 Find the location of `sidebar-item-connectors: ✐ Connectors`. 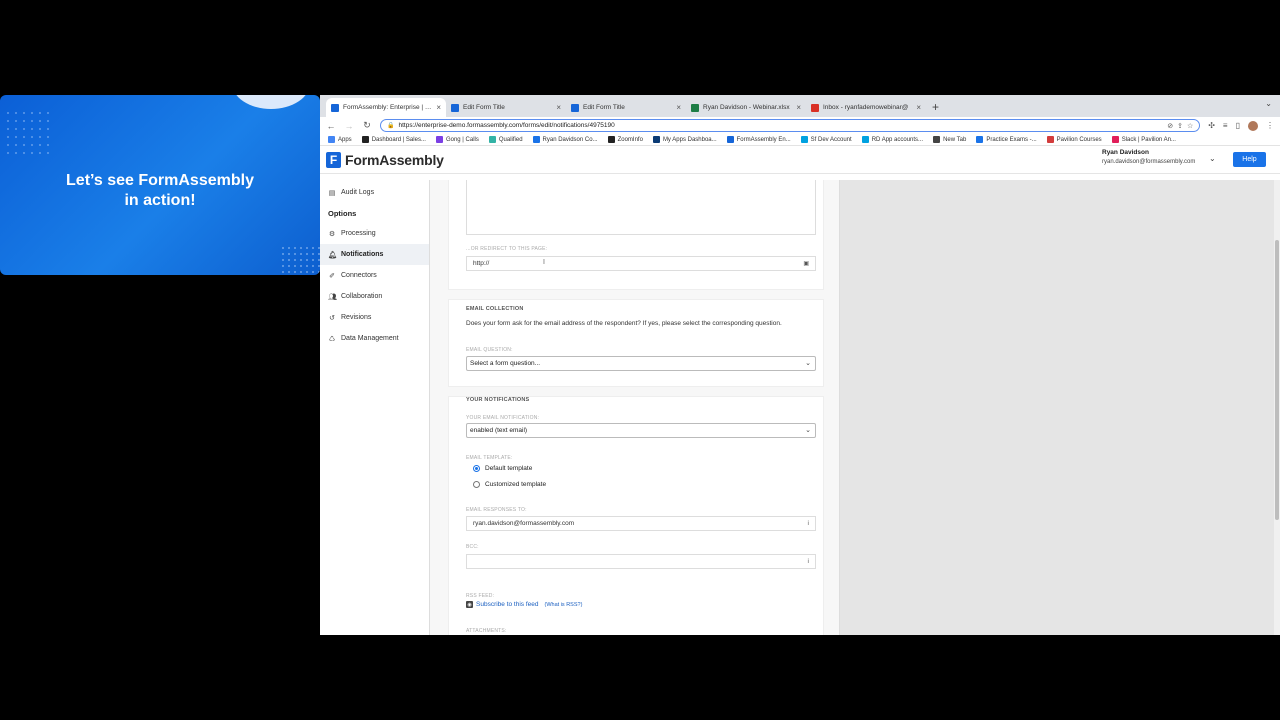

sidebar-item-connectors: ✐ Connectors is located at coordinates (374, 275).